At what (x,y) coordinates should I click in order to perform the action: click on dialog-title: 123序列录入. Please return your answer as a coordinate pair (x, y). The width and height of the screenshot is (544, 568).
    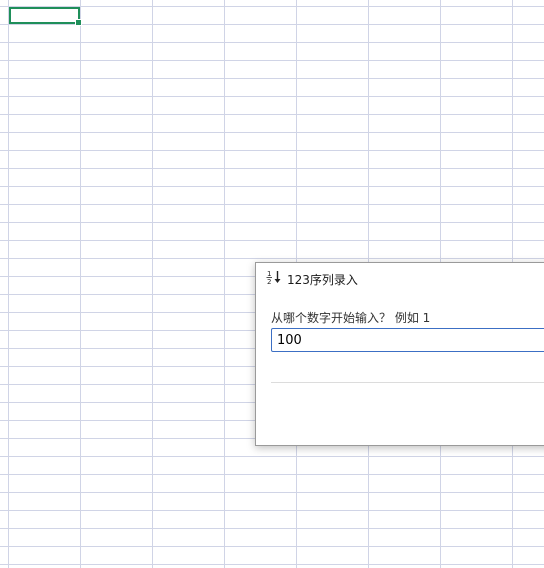
    Looking at the image, I should click on (322, 280).